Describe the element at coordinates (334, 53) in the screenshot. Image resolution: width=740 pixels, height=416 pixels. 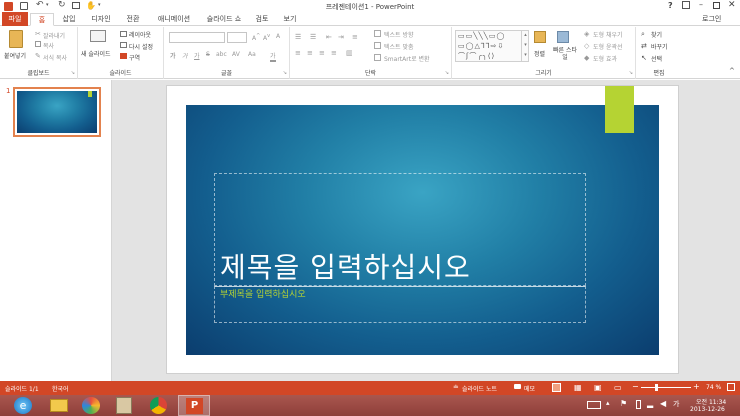
I see `justify-icon: ≡` at that location.